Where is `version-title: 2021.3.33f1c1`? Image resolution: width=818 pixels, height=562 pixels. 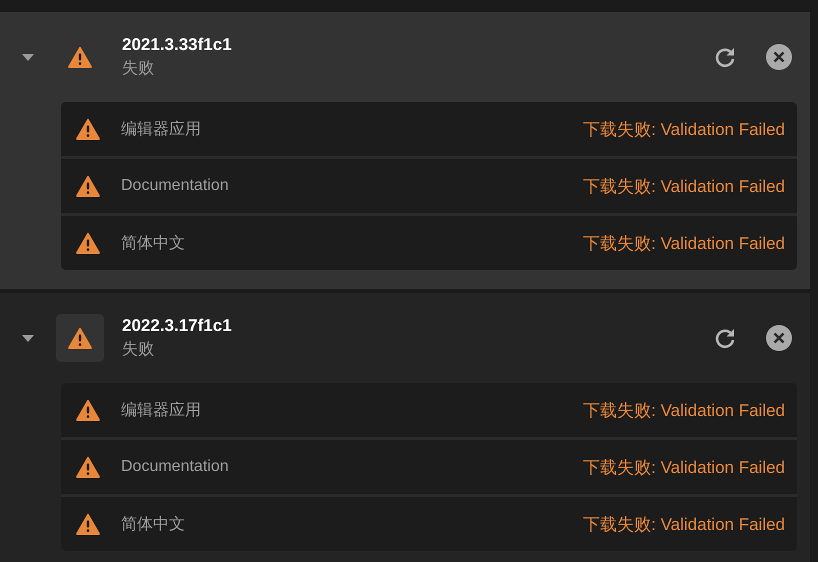 version-title: 2021.3.33f1c1 is located at coordinates (177, 45).